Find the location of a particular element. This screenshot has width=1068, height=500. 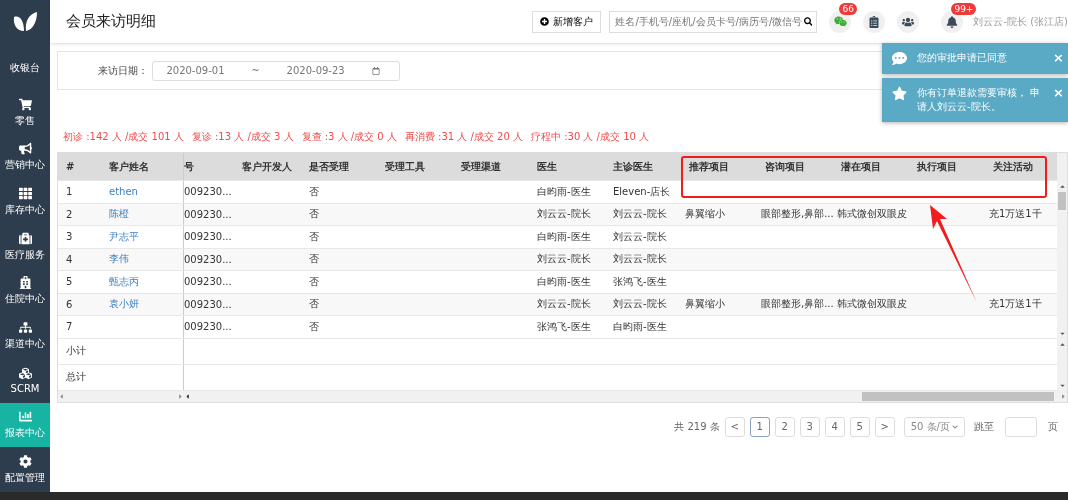

sidebar-item: 营销中心 is located at coordinates (25, 157).